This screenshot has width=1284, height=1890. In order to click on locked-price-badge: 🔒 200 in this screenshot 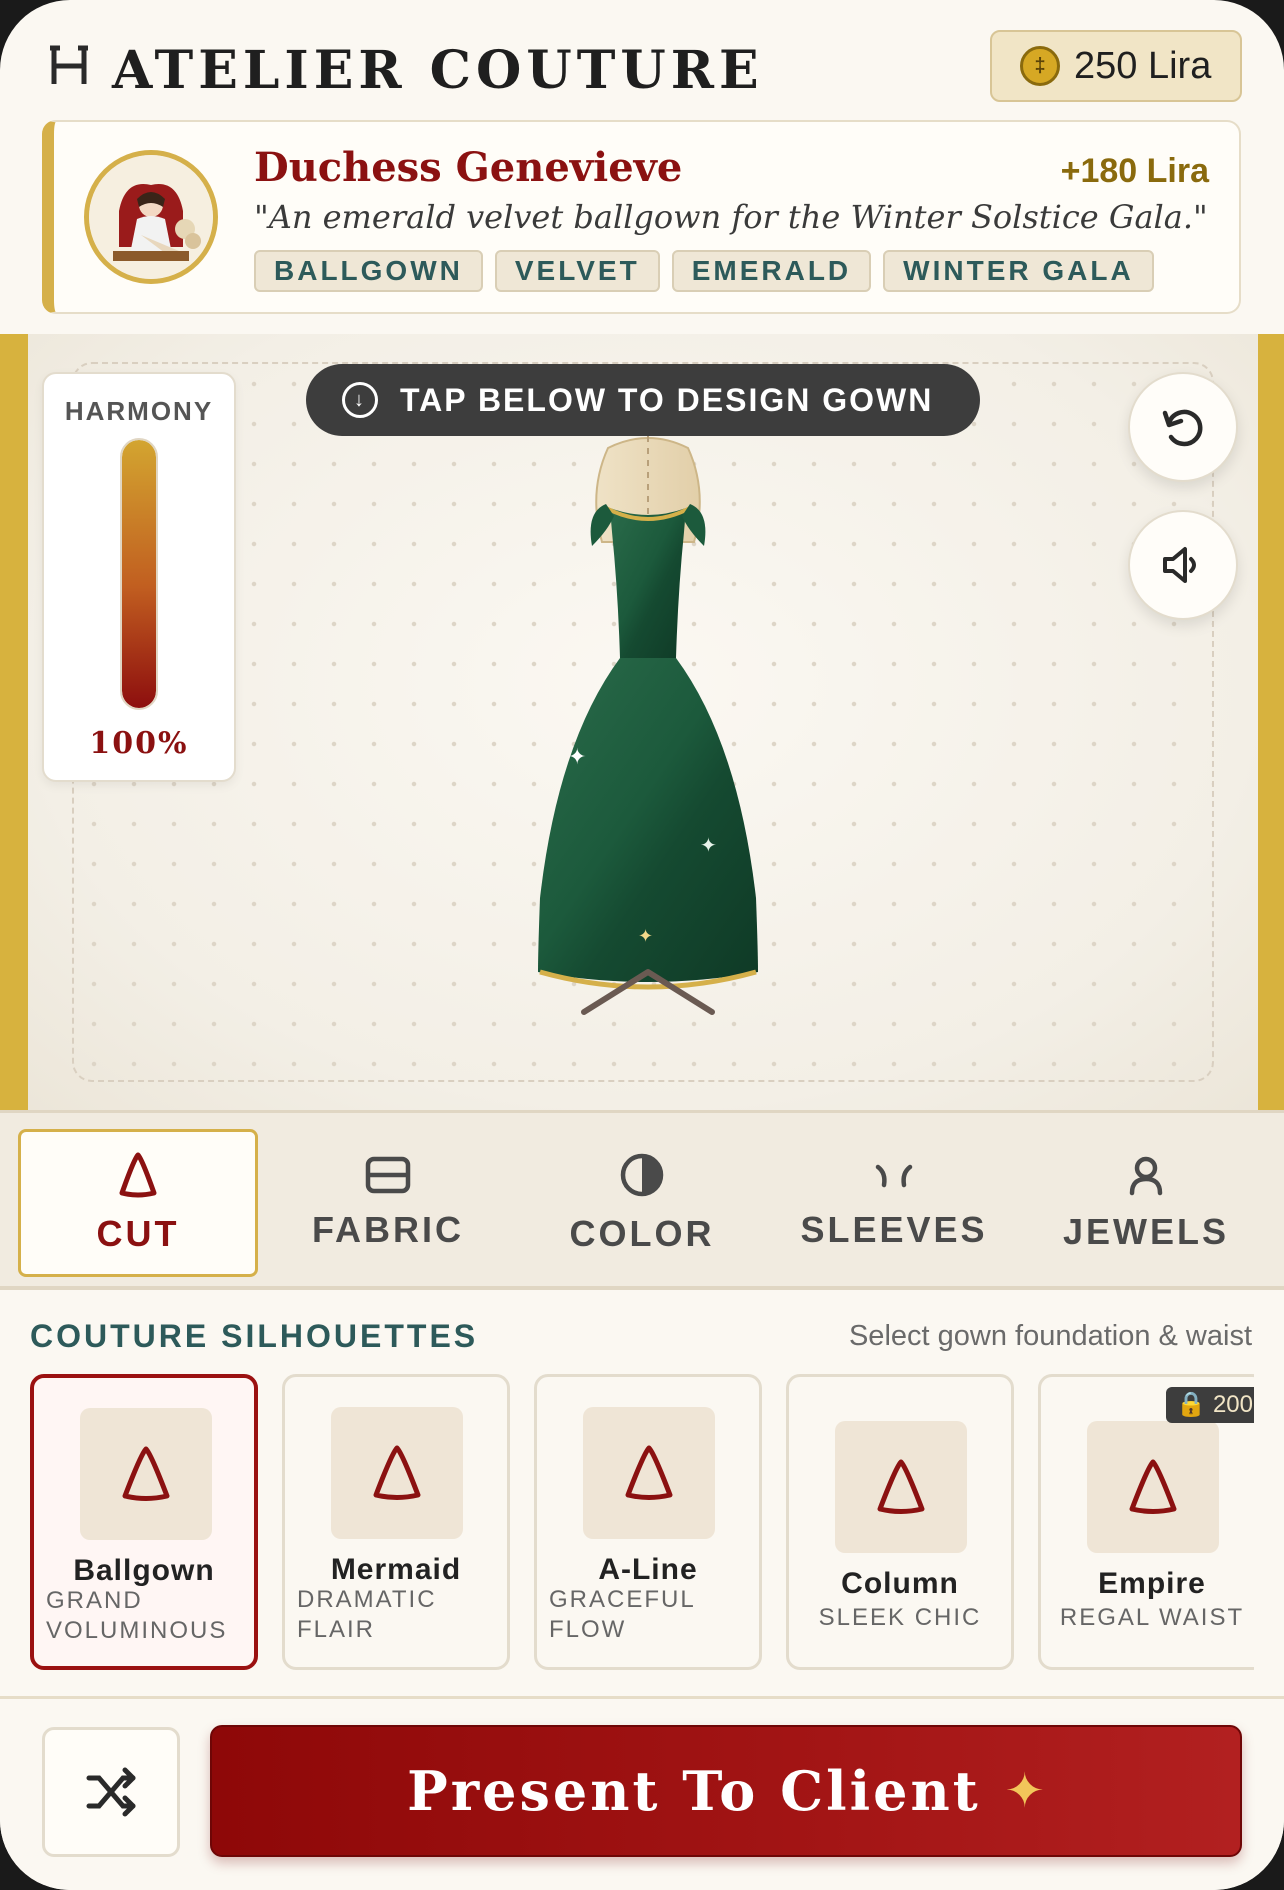, I will do `click(1210, 1405)`.